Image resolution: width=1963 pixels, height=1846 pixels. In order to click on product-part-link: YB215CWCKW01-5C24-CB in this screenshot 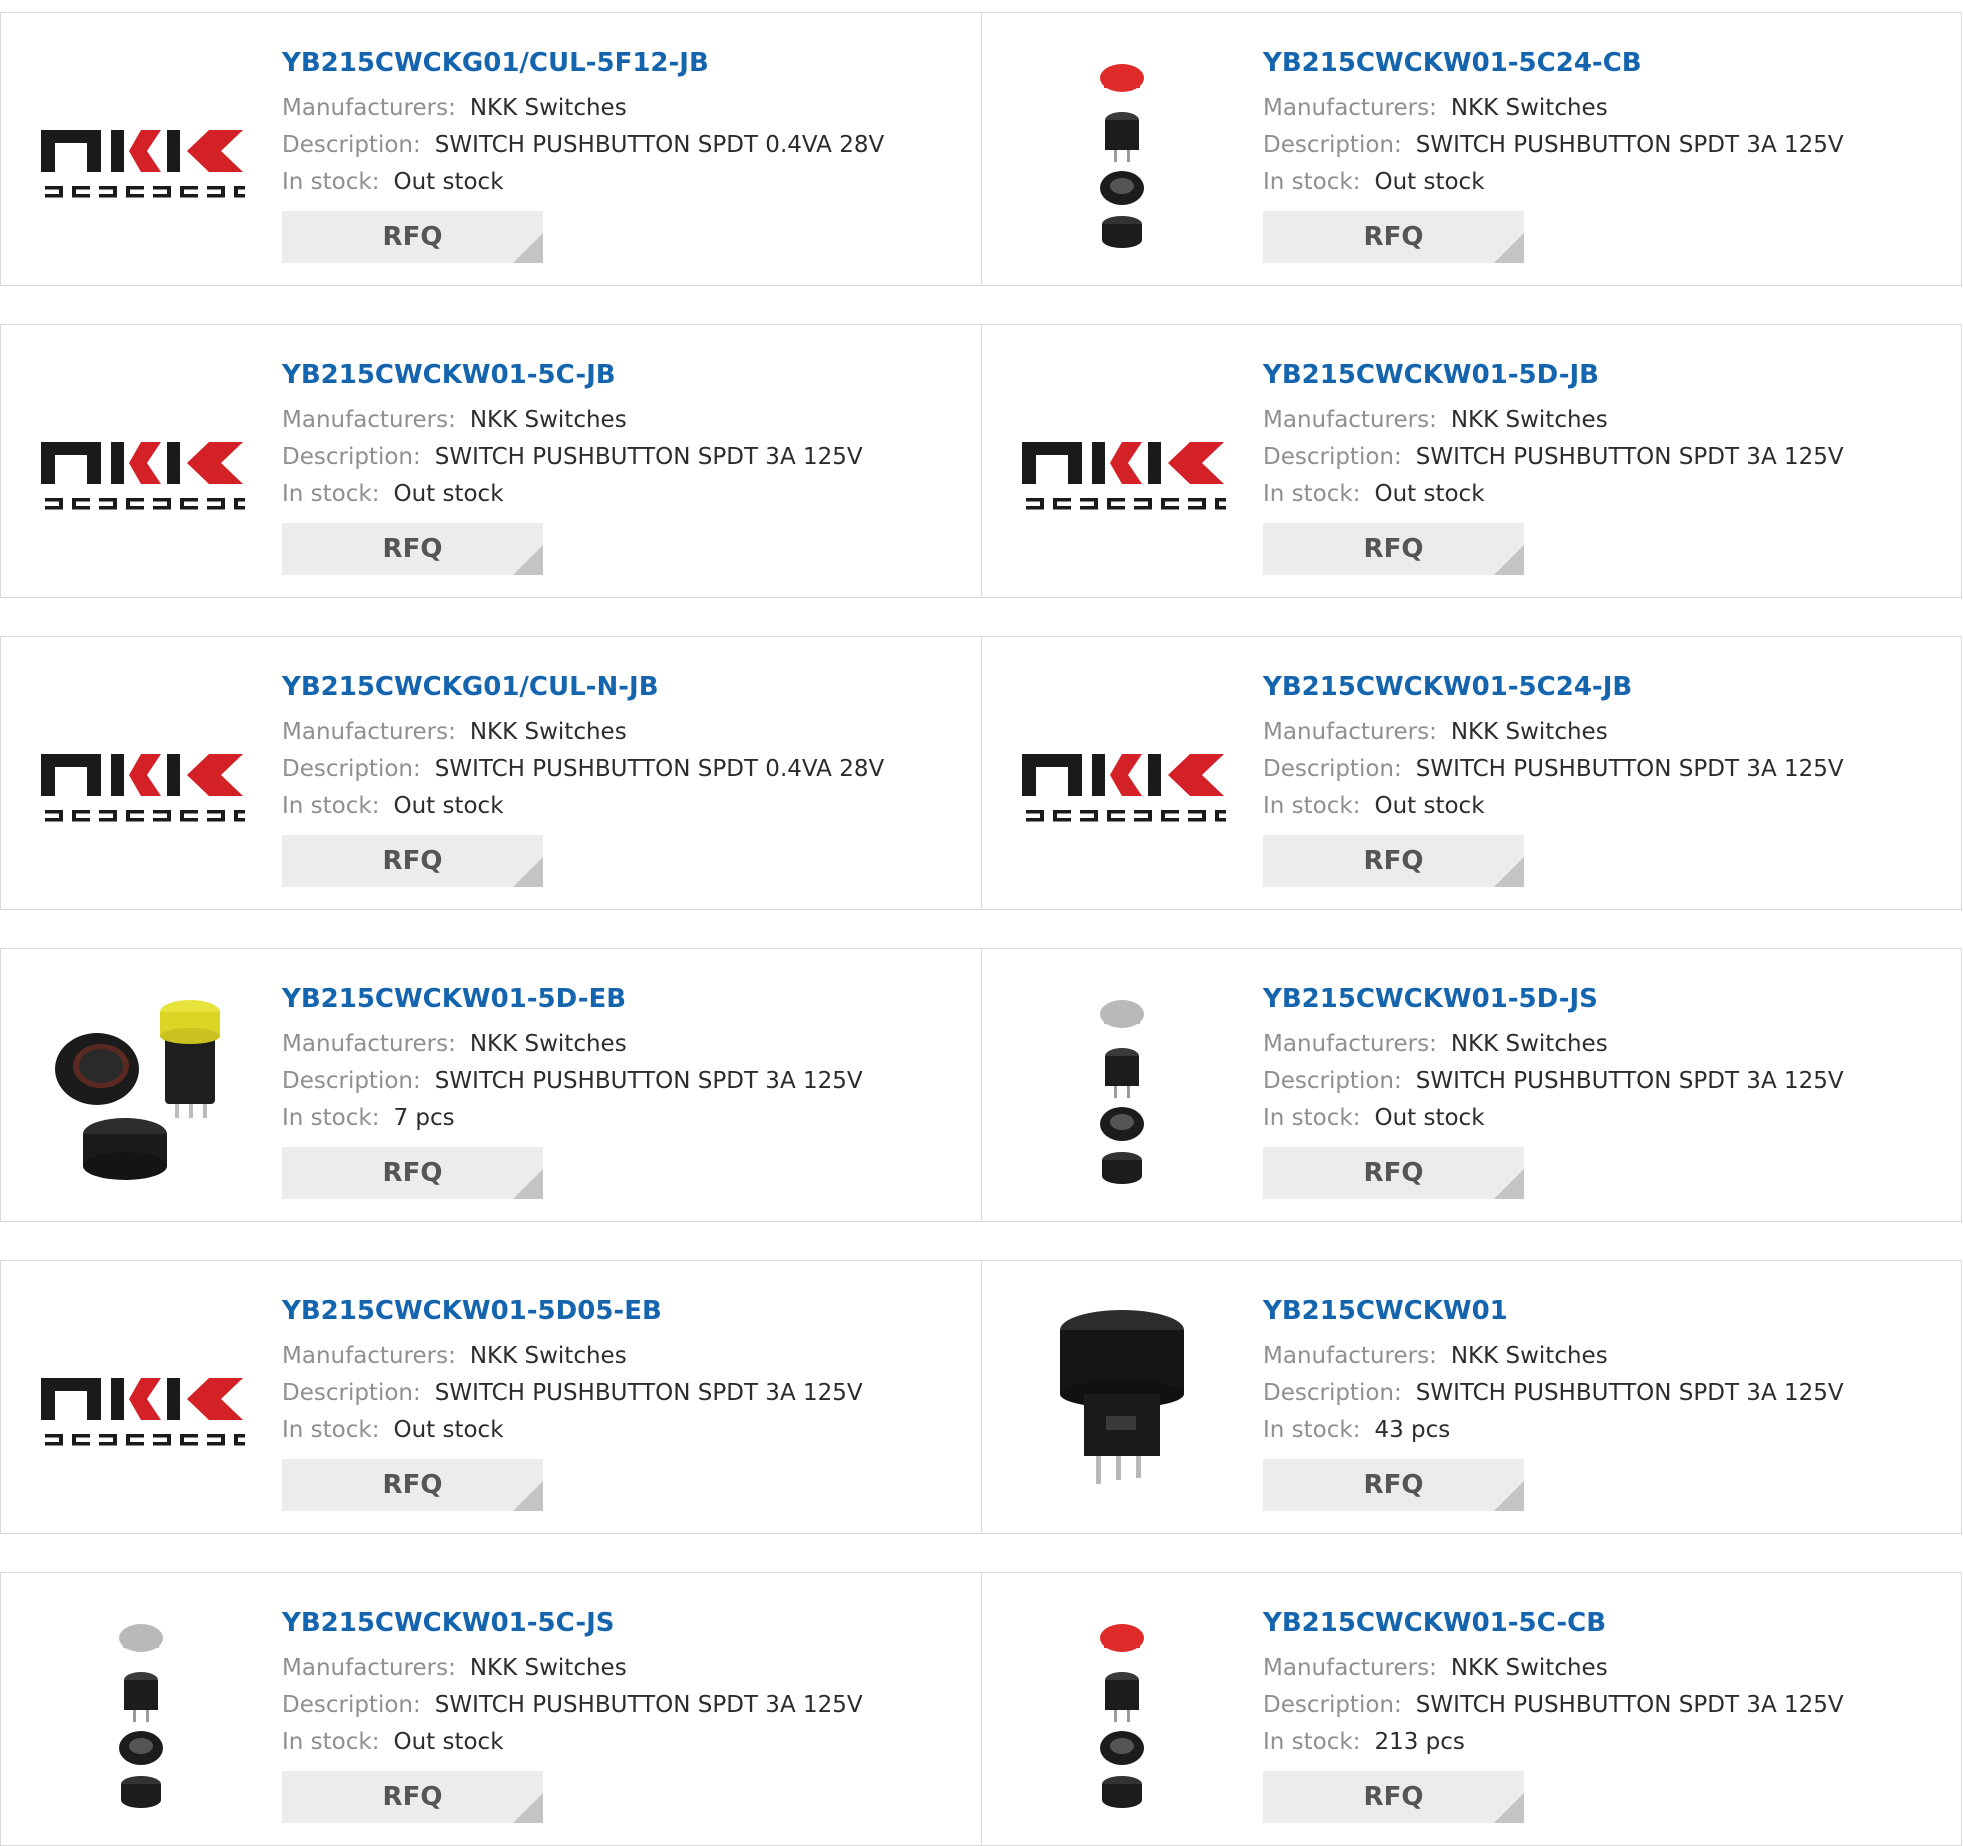, I will do `click(1607, 63)`.